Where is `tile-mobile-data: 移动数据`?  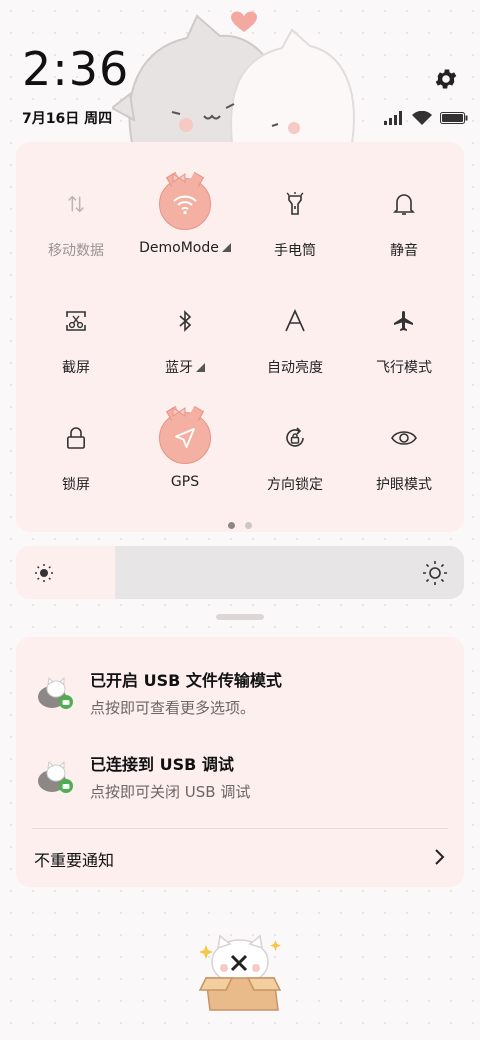
tile-mobile-data: 移动数据 is located at coordinates (76, 219).